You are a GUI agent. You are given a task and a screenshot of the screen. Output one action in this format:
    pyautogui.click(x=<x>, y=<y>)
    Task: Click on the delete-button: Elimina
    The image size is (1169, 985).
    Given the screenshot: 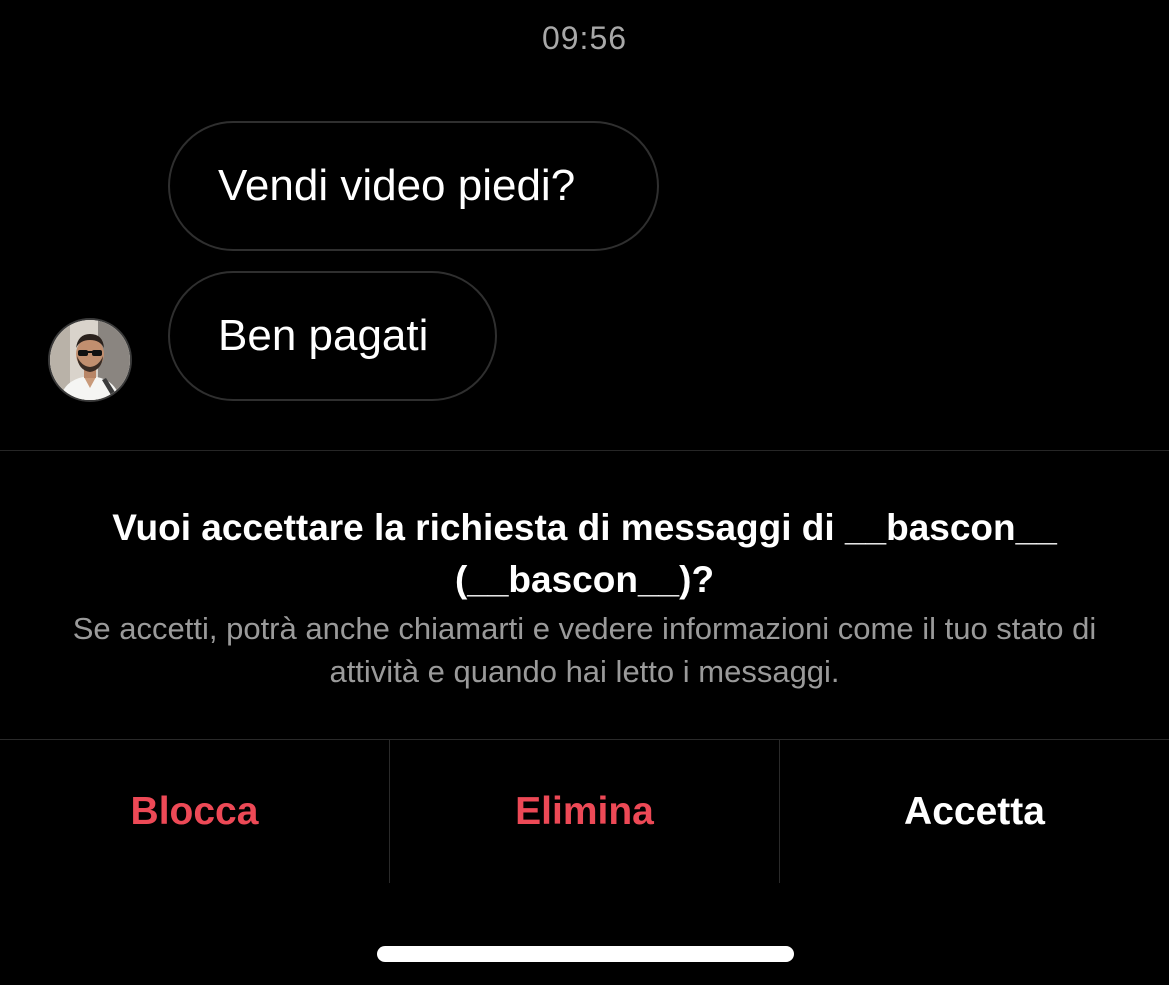 What is the action you would take?
    pyautogui.click(x=584, y=811)
    